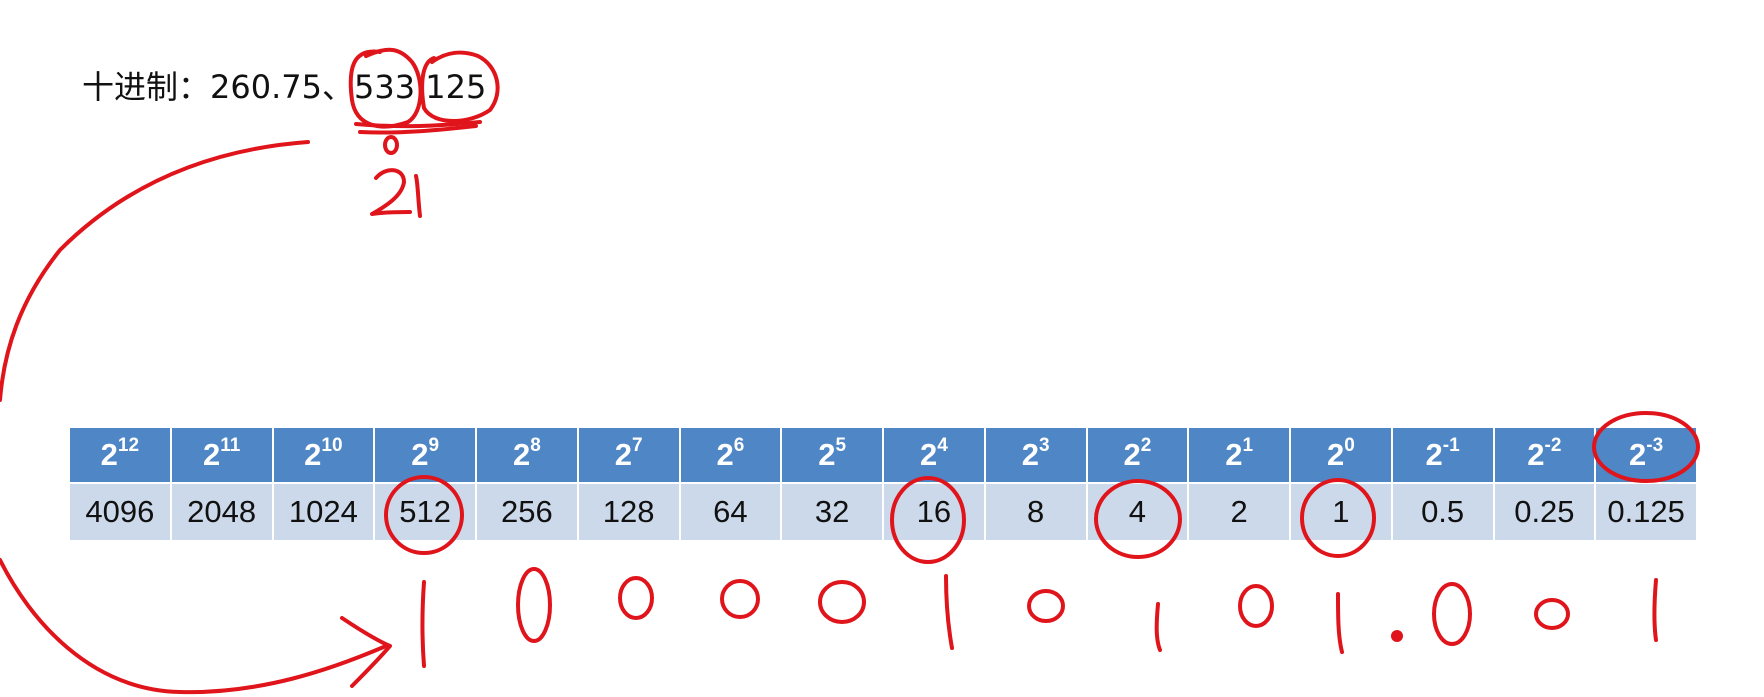 The width and height of the screenshot is (1764, 697). Describe the element at coordinates (527, 512) in the screenshot. I see `value-cell: 256` at that location.